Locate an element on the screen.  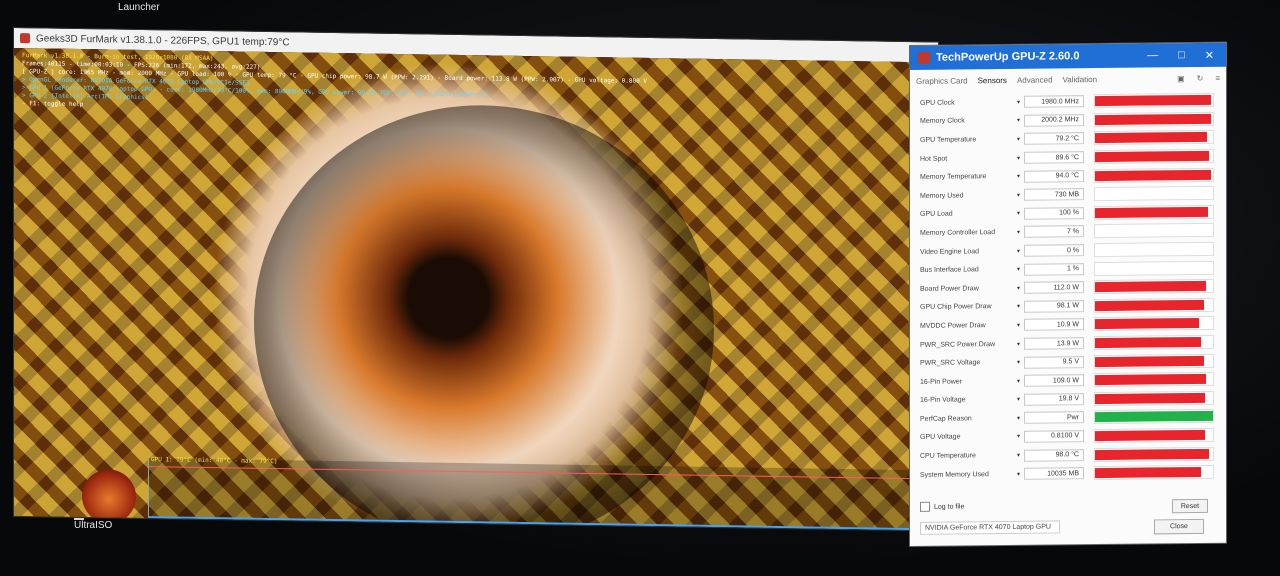
sensor-name: Memory Clock ▾ is located at coordinates (972, 121).